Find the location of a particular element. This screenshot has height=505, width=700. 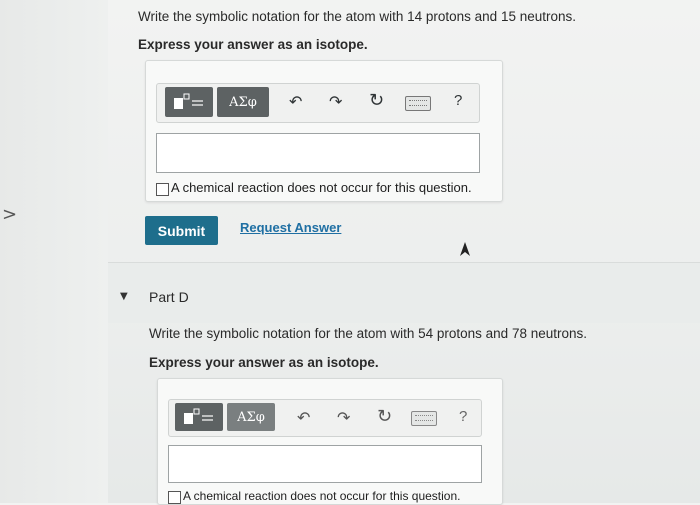

part-d-title: Part D is located at coordinates (169, 297).